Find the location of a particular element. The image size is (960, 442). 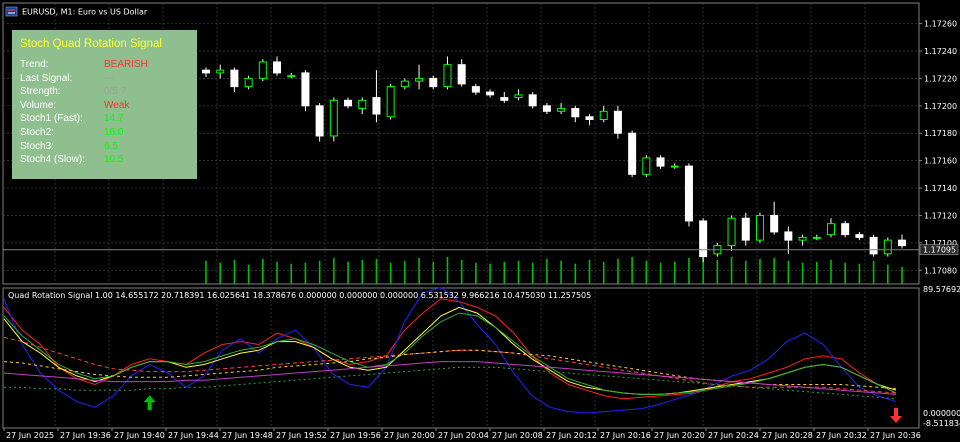

panel-row-strength: Strength: 0/5 ? is located at coordinates (104, 92).